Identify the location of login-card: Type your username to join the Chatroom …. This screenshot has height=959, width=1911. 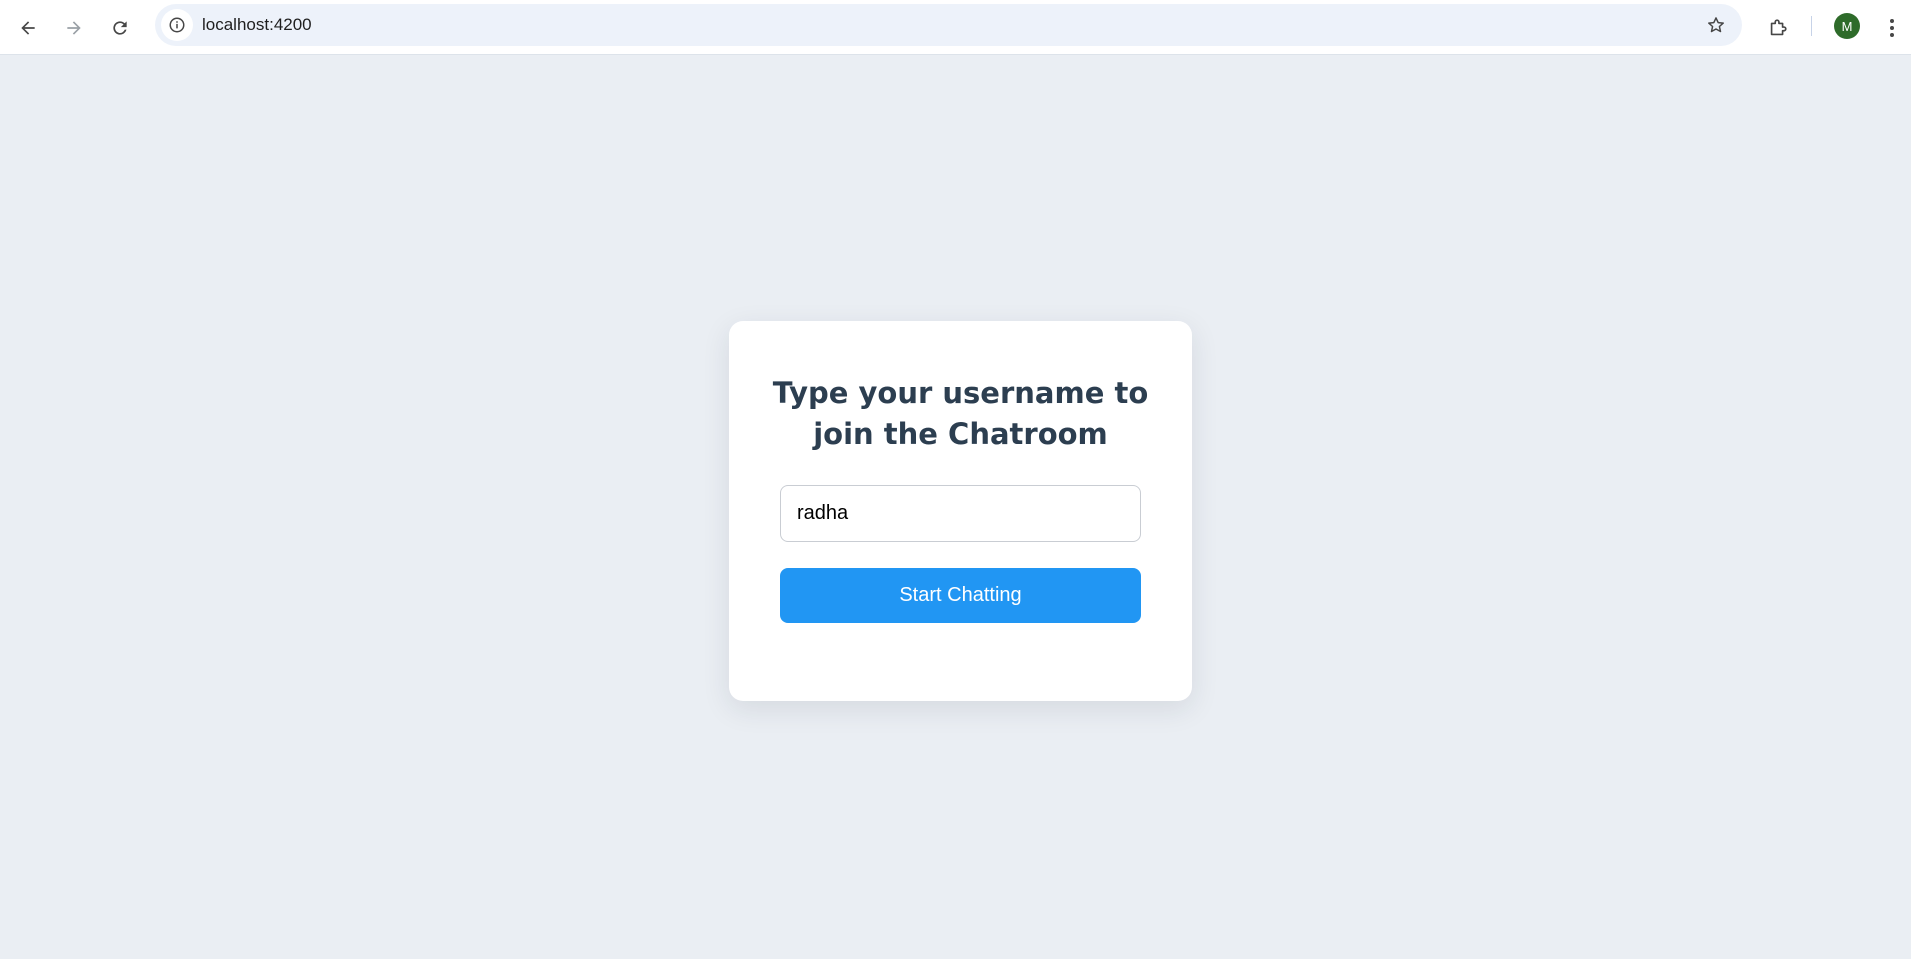
(960, 511).